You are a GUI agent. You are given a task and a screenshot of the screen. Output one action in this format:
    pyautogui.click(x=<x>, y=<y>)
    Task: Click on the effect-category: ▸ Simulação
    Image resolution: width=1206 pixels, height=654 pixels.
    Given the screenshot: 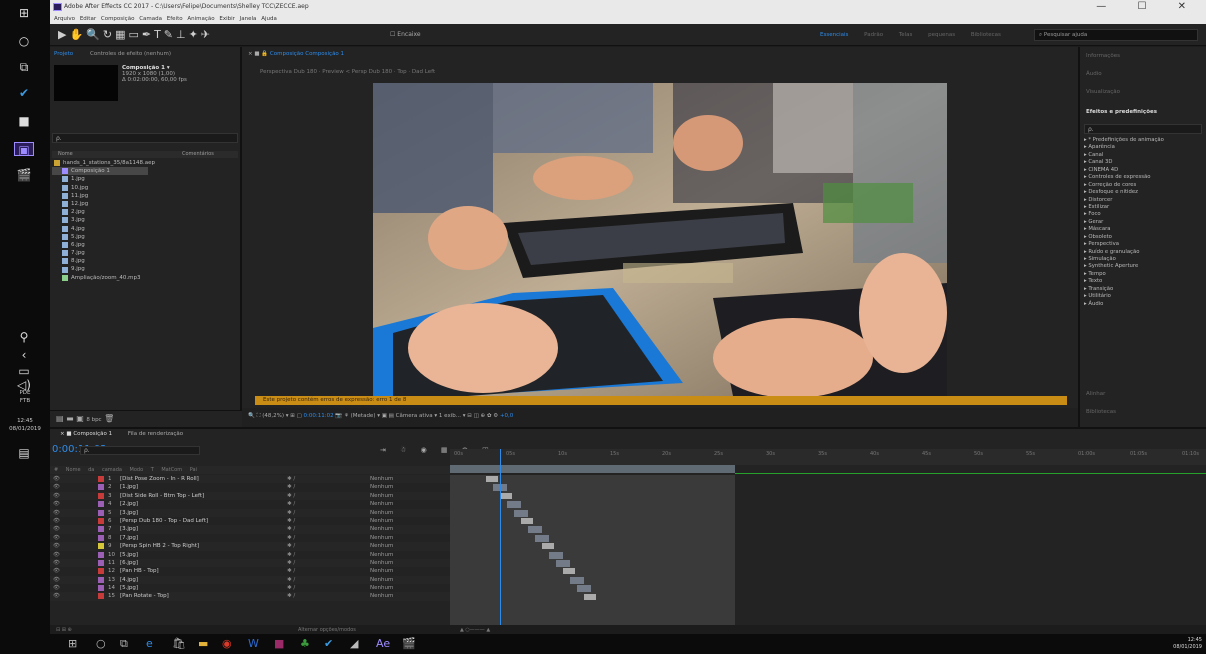 What is the action you would take?
    pyautogui.click(x=1145, y=259)
    